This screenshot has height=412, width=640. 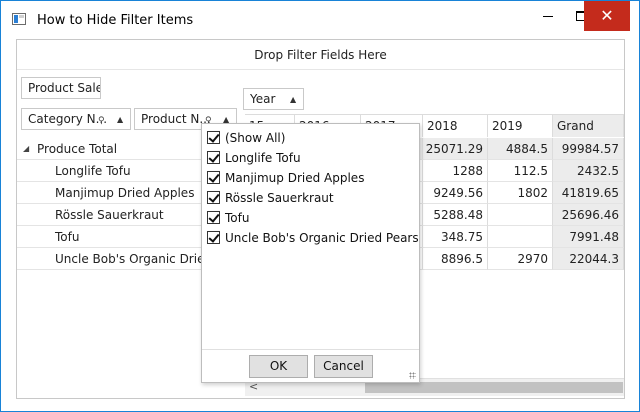 What do you see at coordinates (494, 387) in the screenshot?
I see `scrollbar-thumb` at bounding box center [494, 387].